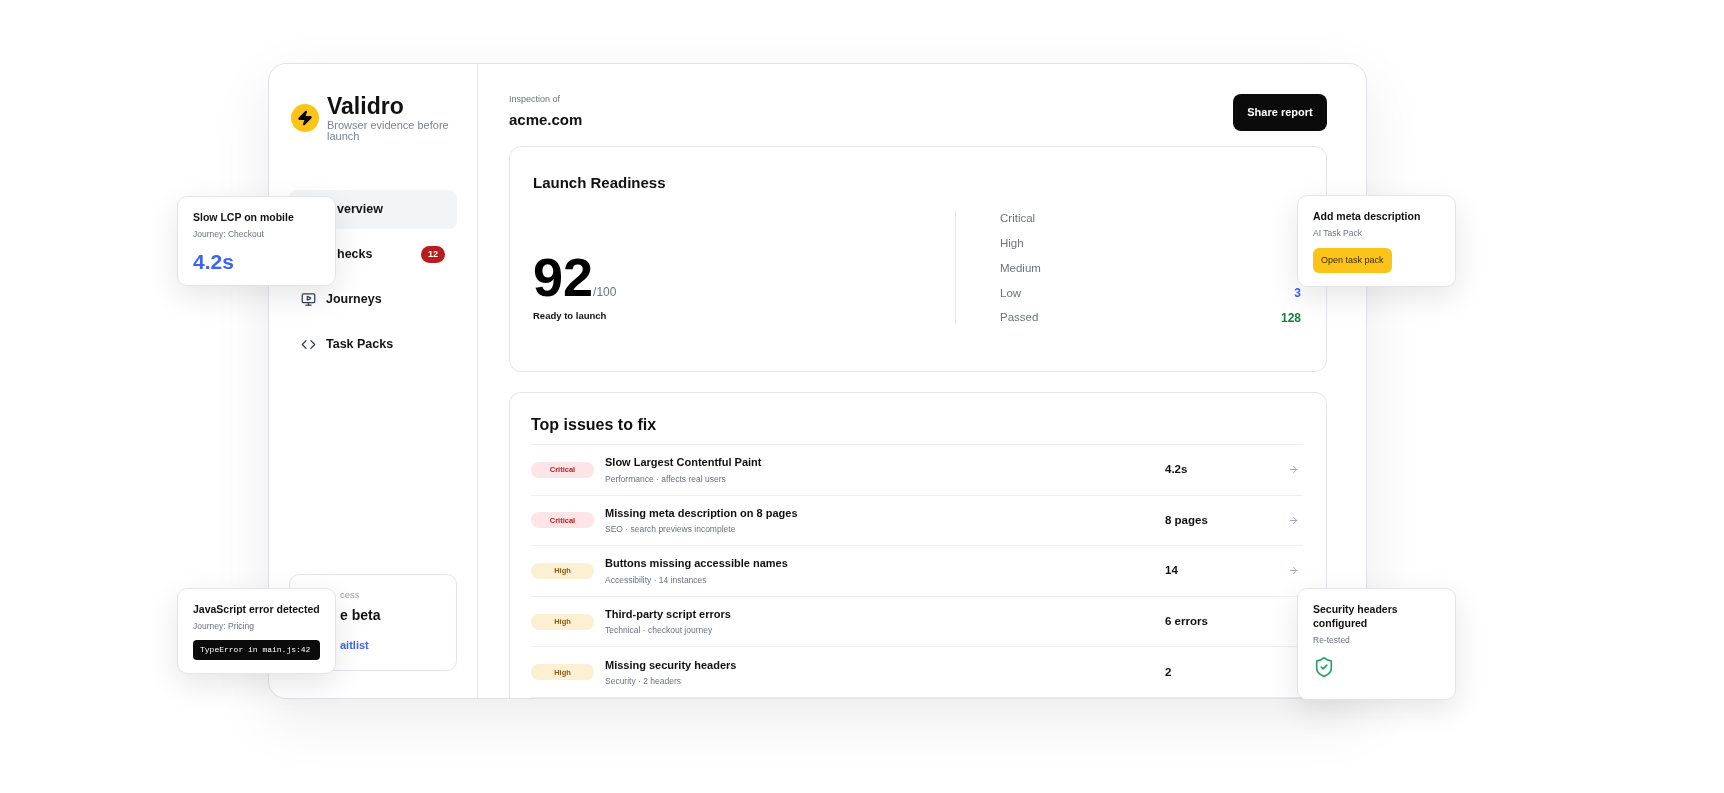 The image size is (1724, 793). What do you see at coordinates (666, 479) in the screenshot?
I see `issue-meta: Performance · affects real users` at bounding box center [666, 479].